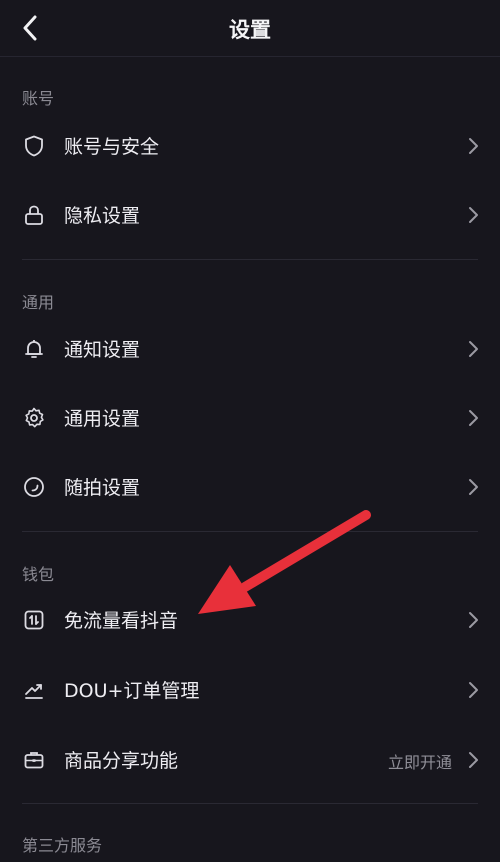 The image size is (500, 862). What do you see at coordinates (132, 691) in the screenshot?
I see `menu-item-label: DOU+订单管理` at bounding box center [132, 691].